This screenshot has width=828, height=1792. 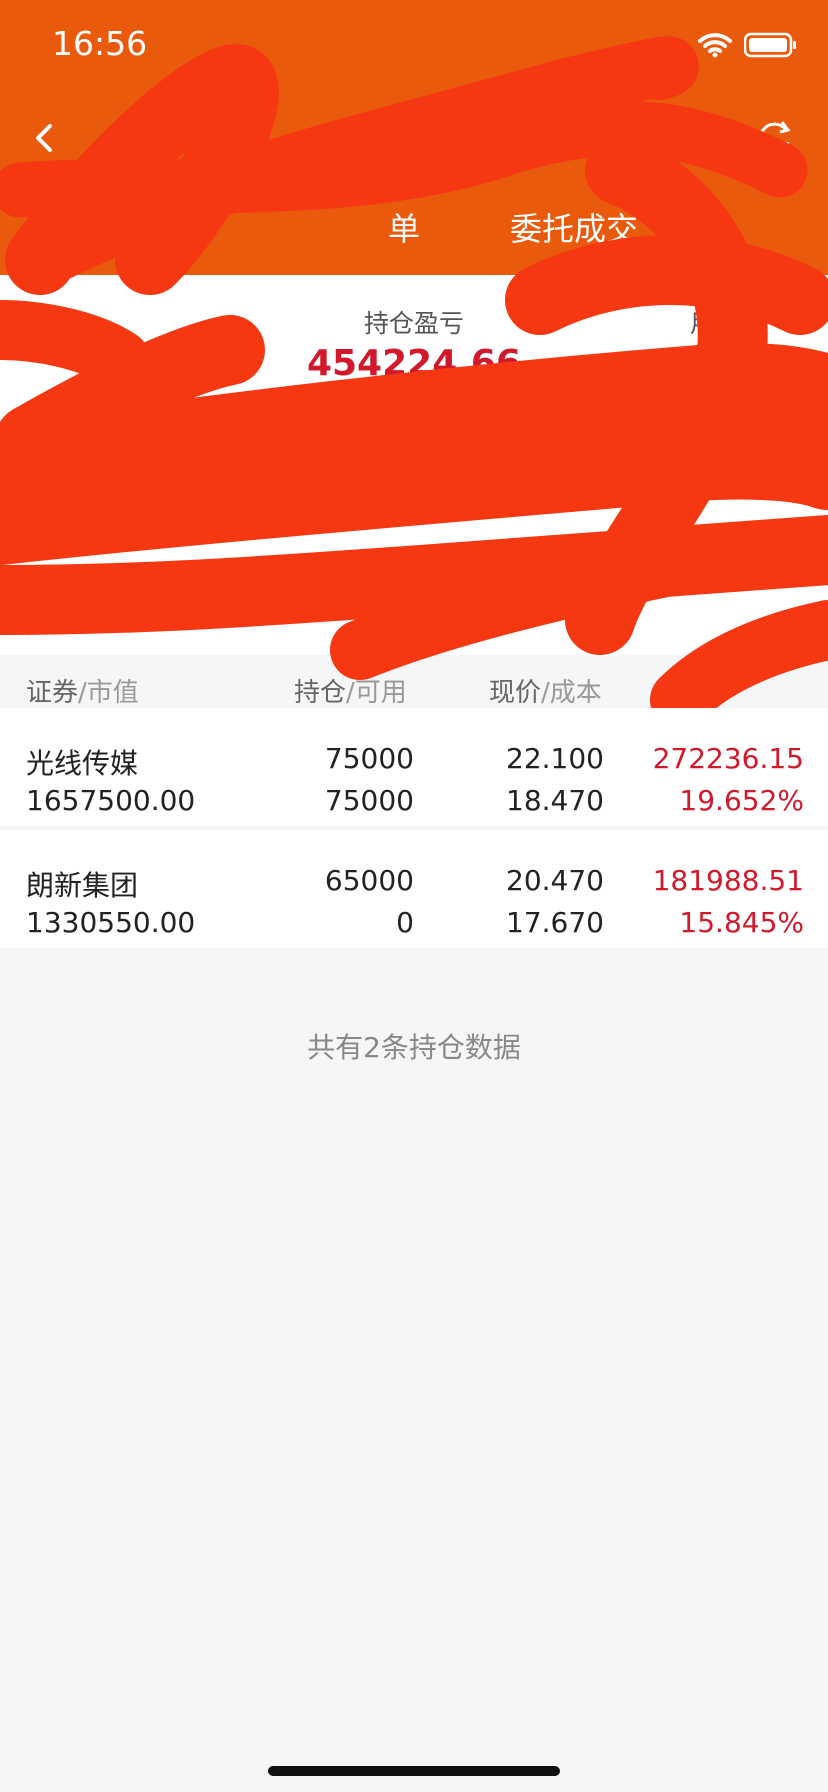 I want to click on refresh-icon, so click(x=774, y=138).